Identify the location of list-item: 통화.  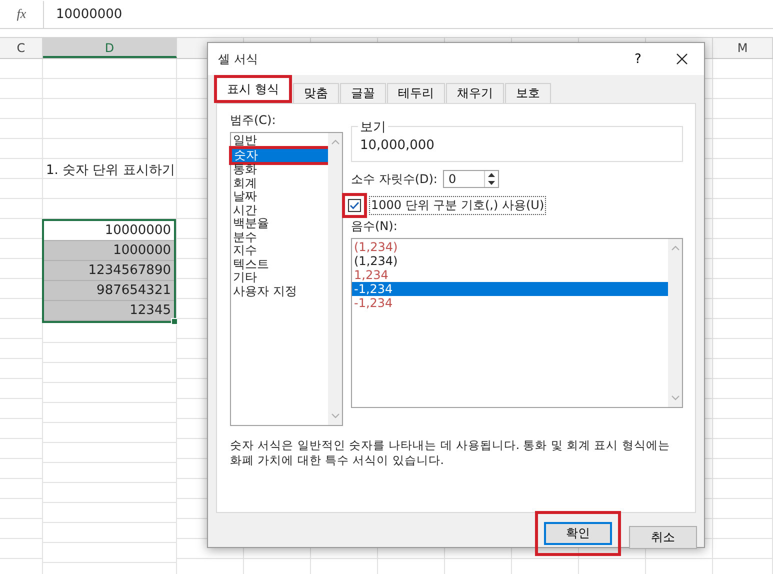
(279, 169).